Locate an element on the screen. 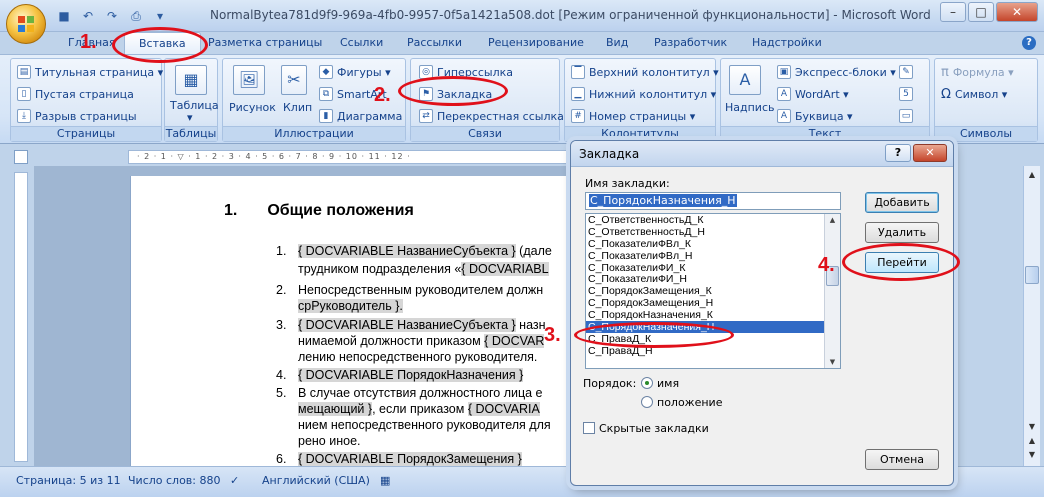  textbox-icon: A is located at coordinates (745, 80).